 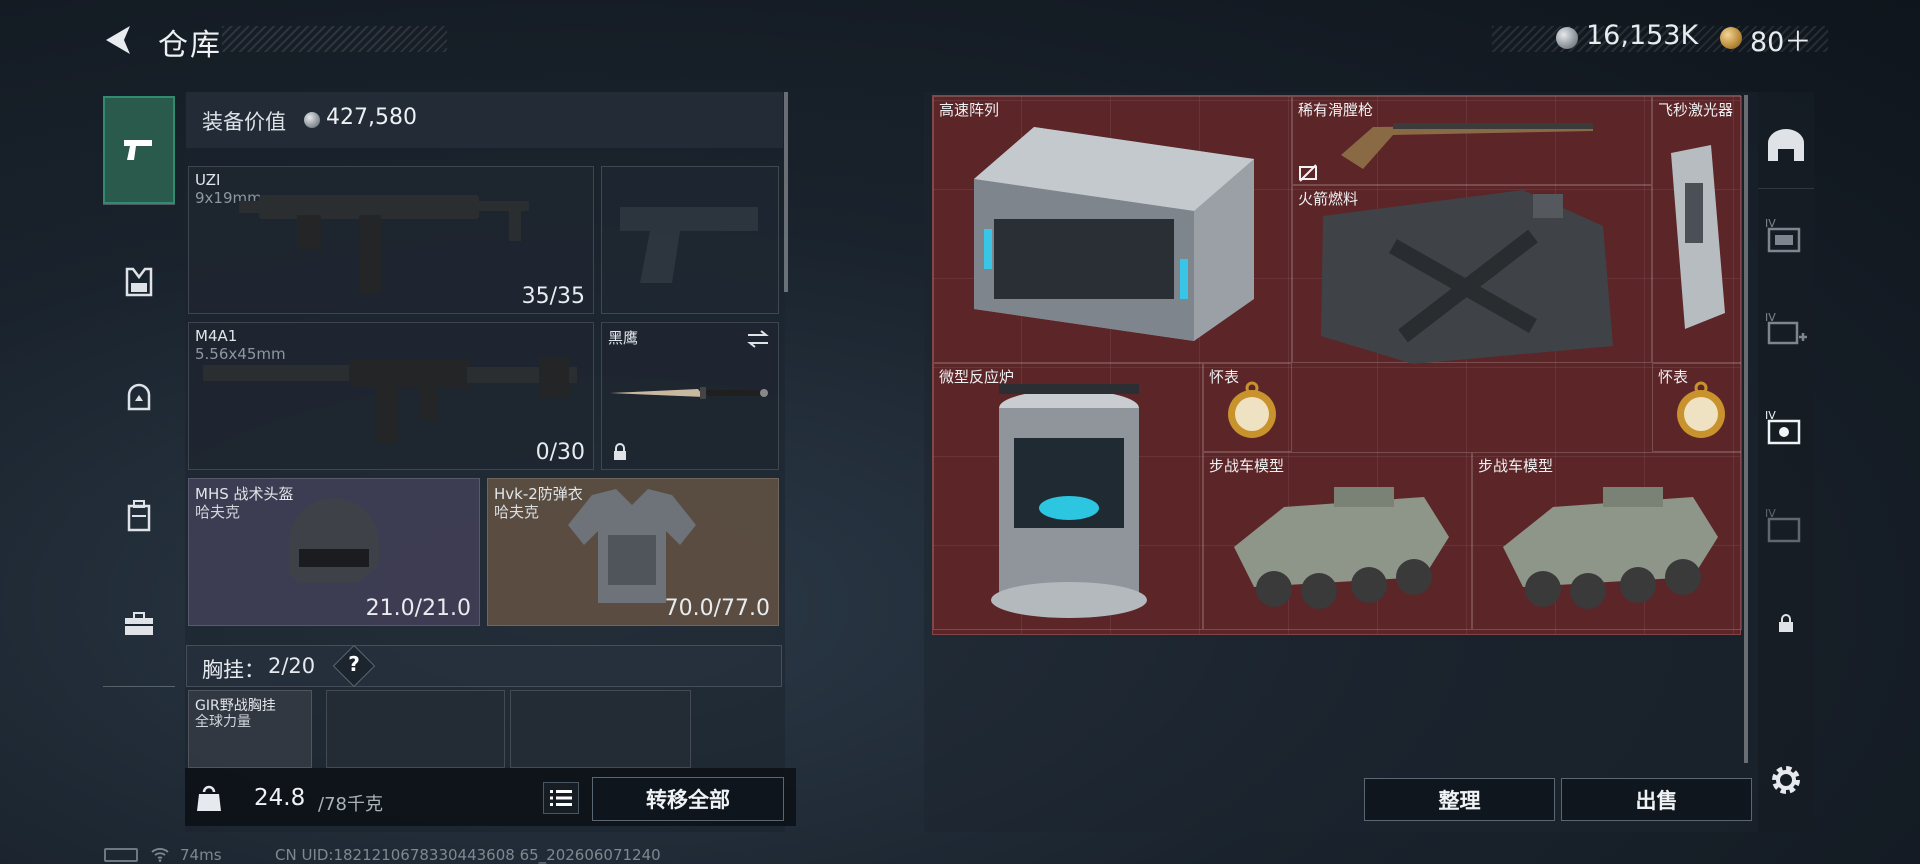 I want to click on laser-device-image, so click(x=1698, y=237).